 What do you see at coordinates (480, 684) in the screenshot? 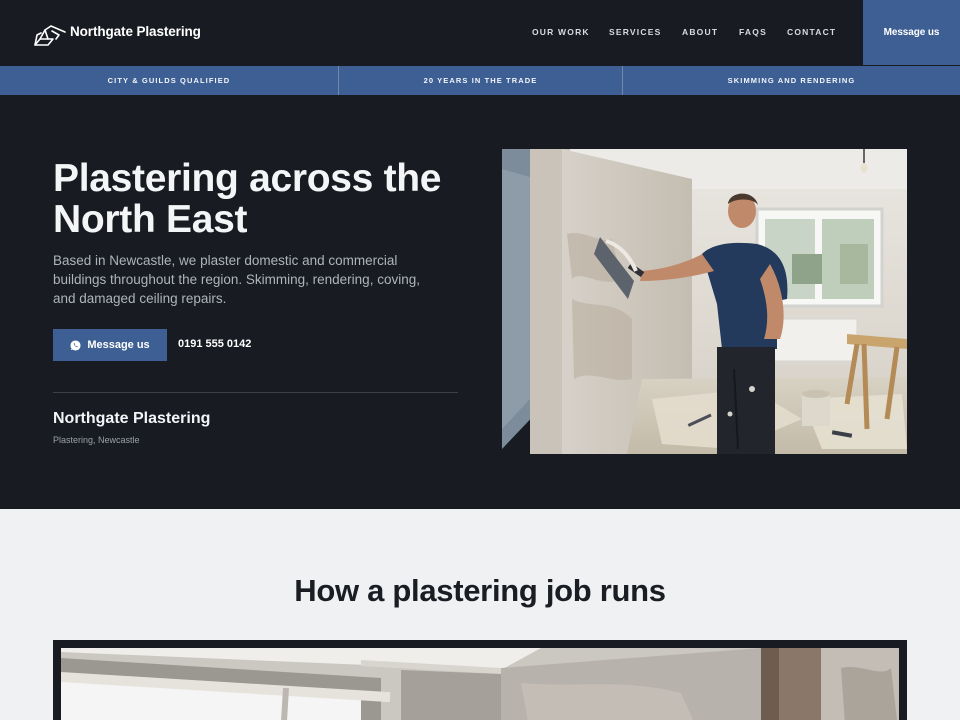
I see `room-photo` at bounding box center [480, 684].